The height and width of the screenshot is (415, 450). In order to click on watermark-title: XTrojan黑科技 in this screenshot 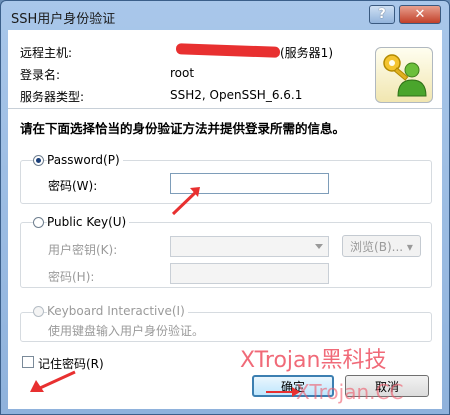, I will do `click(313, 360)`.